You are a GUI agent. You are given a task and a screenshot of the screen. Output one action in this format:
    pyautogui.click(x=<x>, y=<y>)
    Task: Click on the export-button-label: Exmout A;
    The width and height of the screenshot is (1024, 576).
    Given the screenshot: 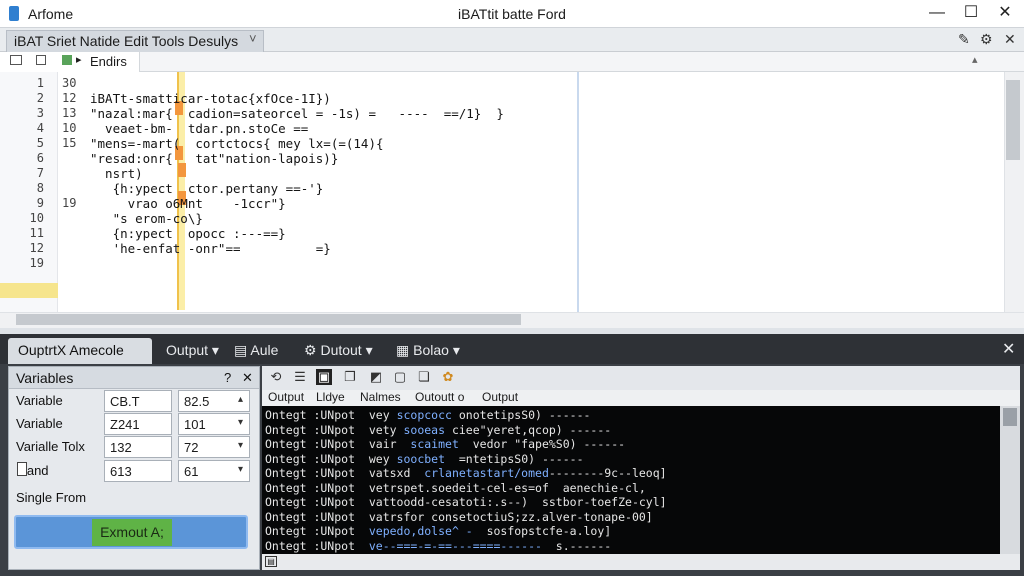 What is the action you would take?
    pyautogui.click(x=132, y=532)
    